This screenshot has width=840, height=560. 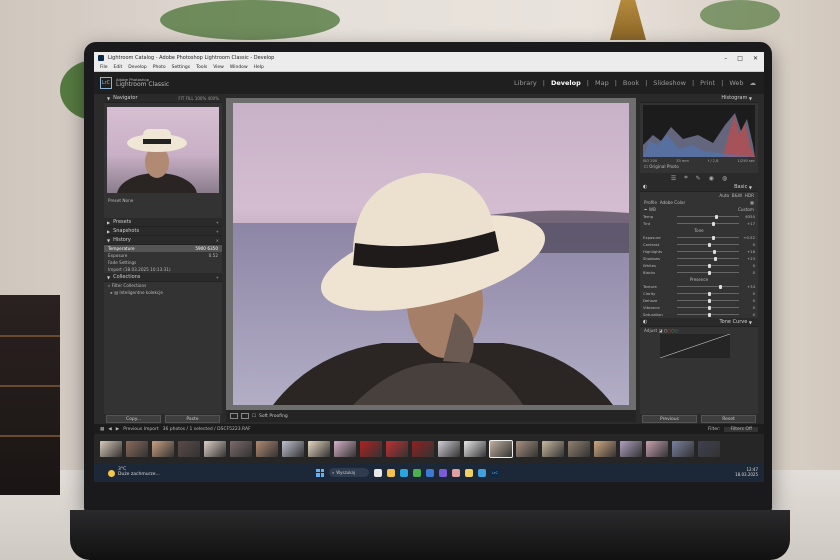 What do you see at coordinates (181, 67) in the screenshot?
I see `menu-settings: Settings` at bounding box center [181, 67].